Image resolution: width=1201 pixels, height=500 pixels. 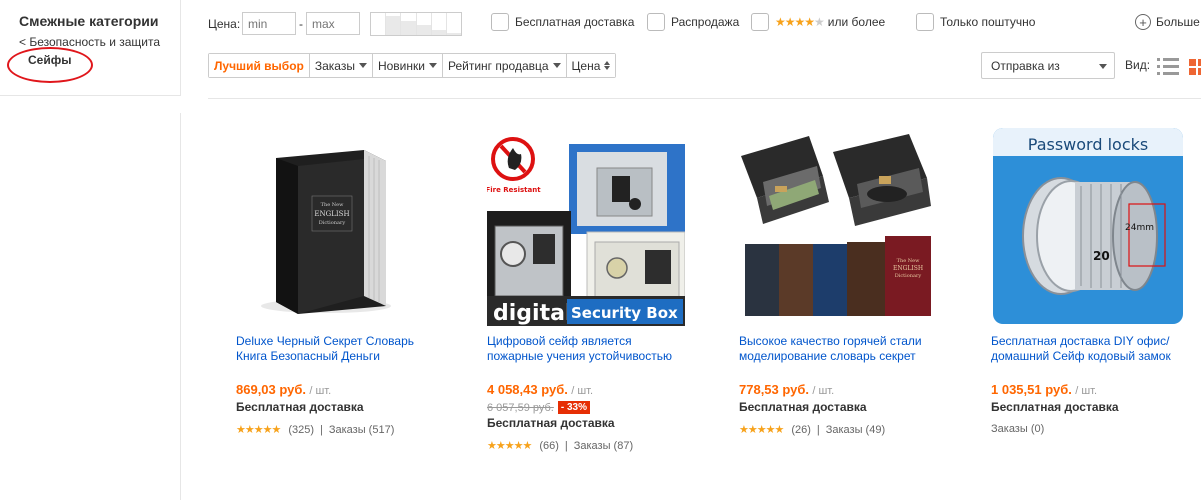 What do you see at coordinates (259, 65) in the screenshot?
I see `sort-best-match: Лучший выбор` at bounding box center [259, 65].